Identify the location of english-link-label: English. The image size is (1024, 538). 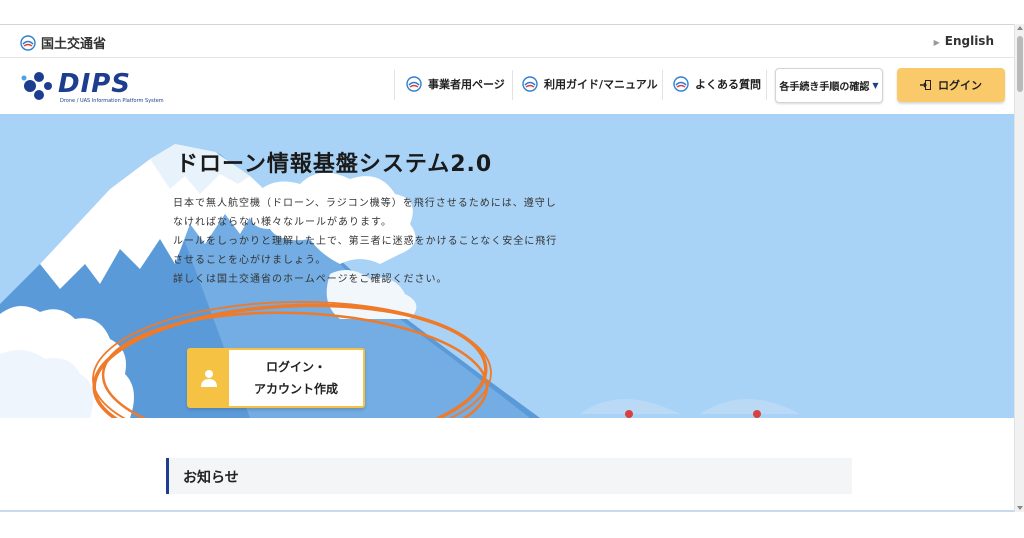
(969, 41).